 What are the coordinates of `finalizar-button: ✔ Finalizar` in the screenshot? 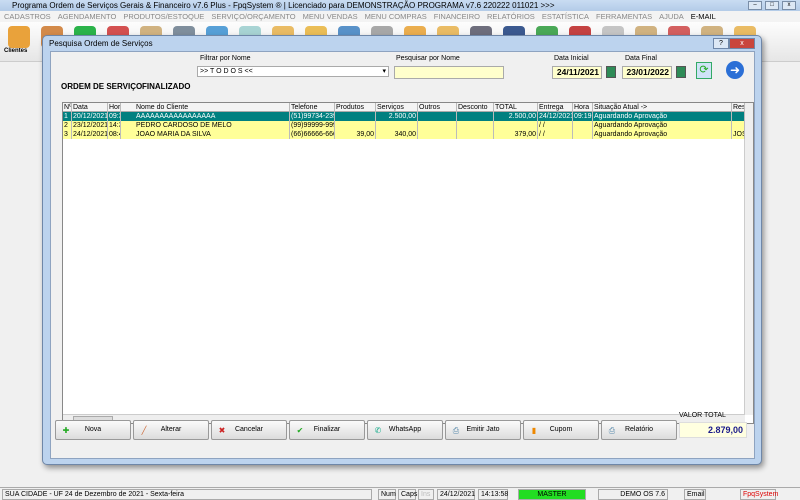 It's located at (327, 430).